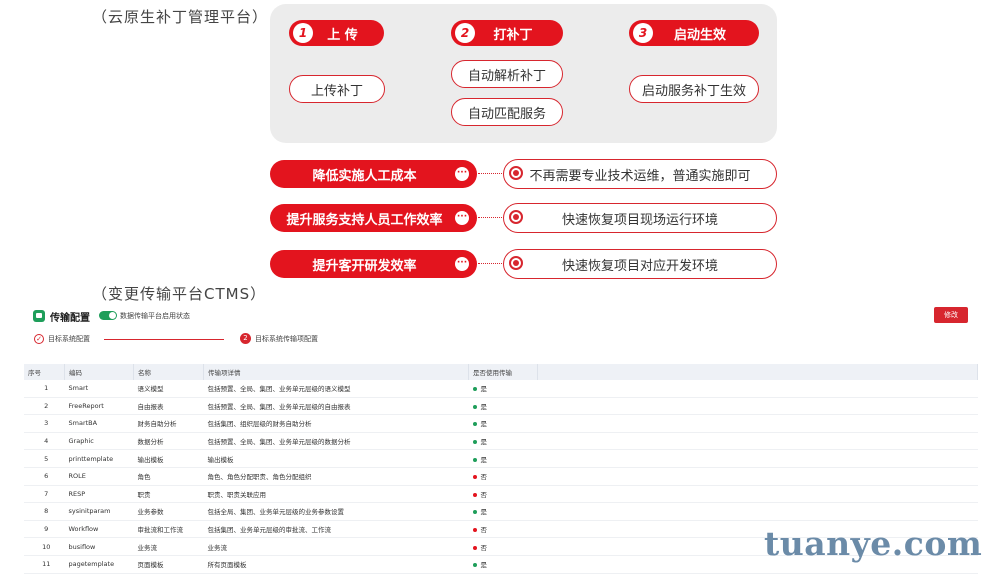 This screenshot has height=574, width=1000. Describe the element at coordinates (99, 389) in the screenshot. I see `cell-code: Smart` at that location.